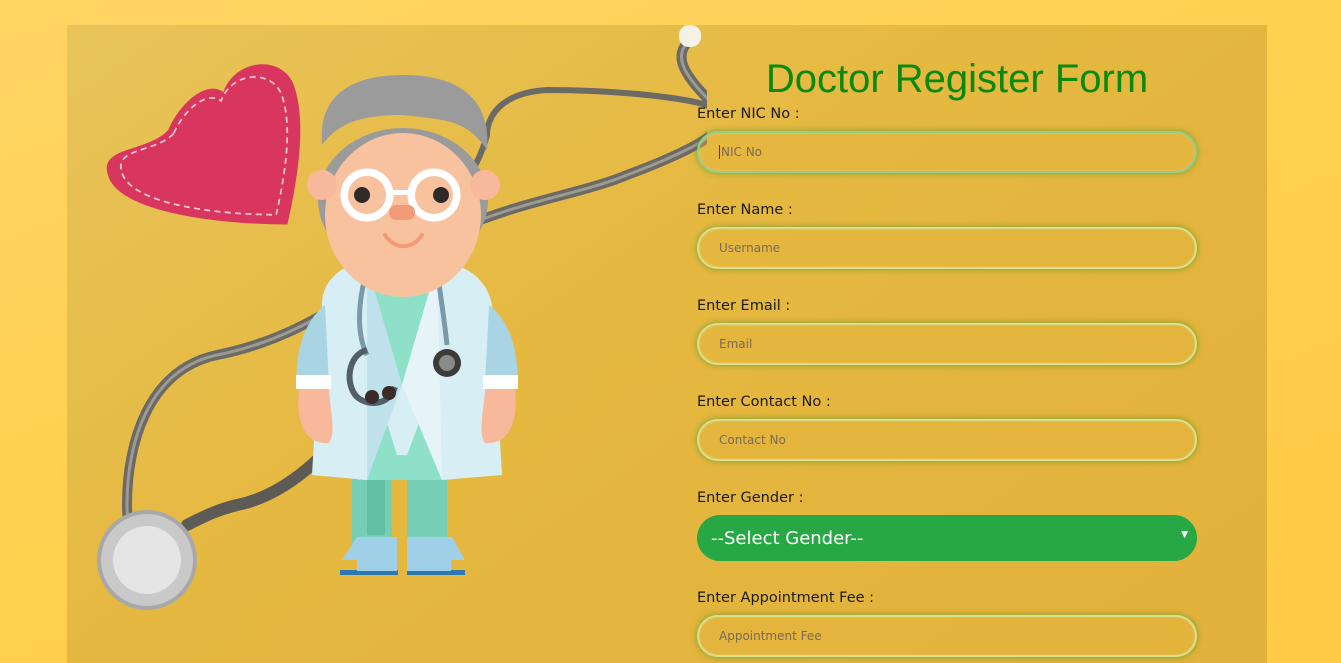 The image size is (1341, 663). I want to click on contact-label: Enter Contact No :, so click(764, 402).